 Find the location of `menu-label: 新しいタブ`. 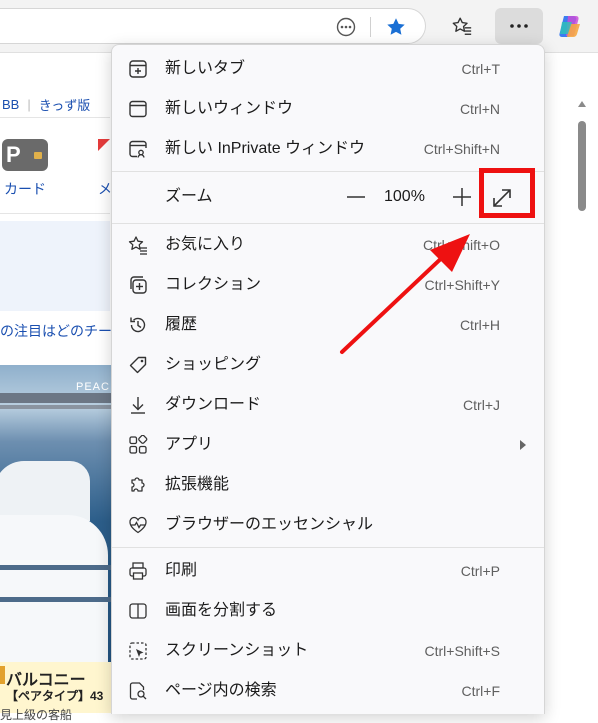

menu-label: 新しいタブ is located at coordinates (205, 68).